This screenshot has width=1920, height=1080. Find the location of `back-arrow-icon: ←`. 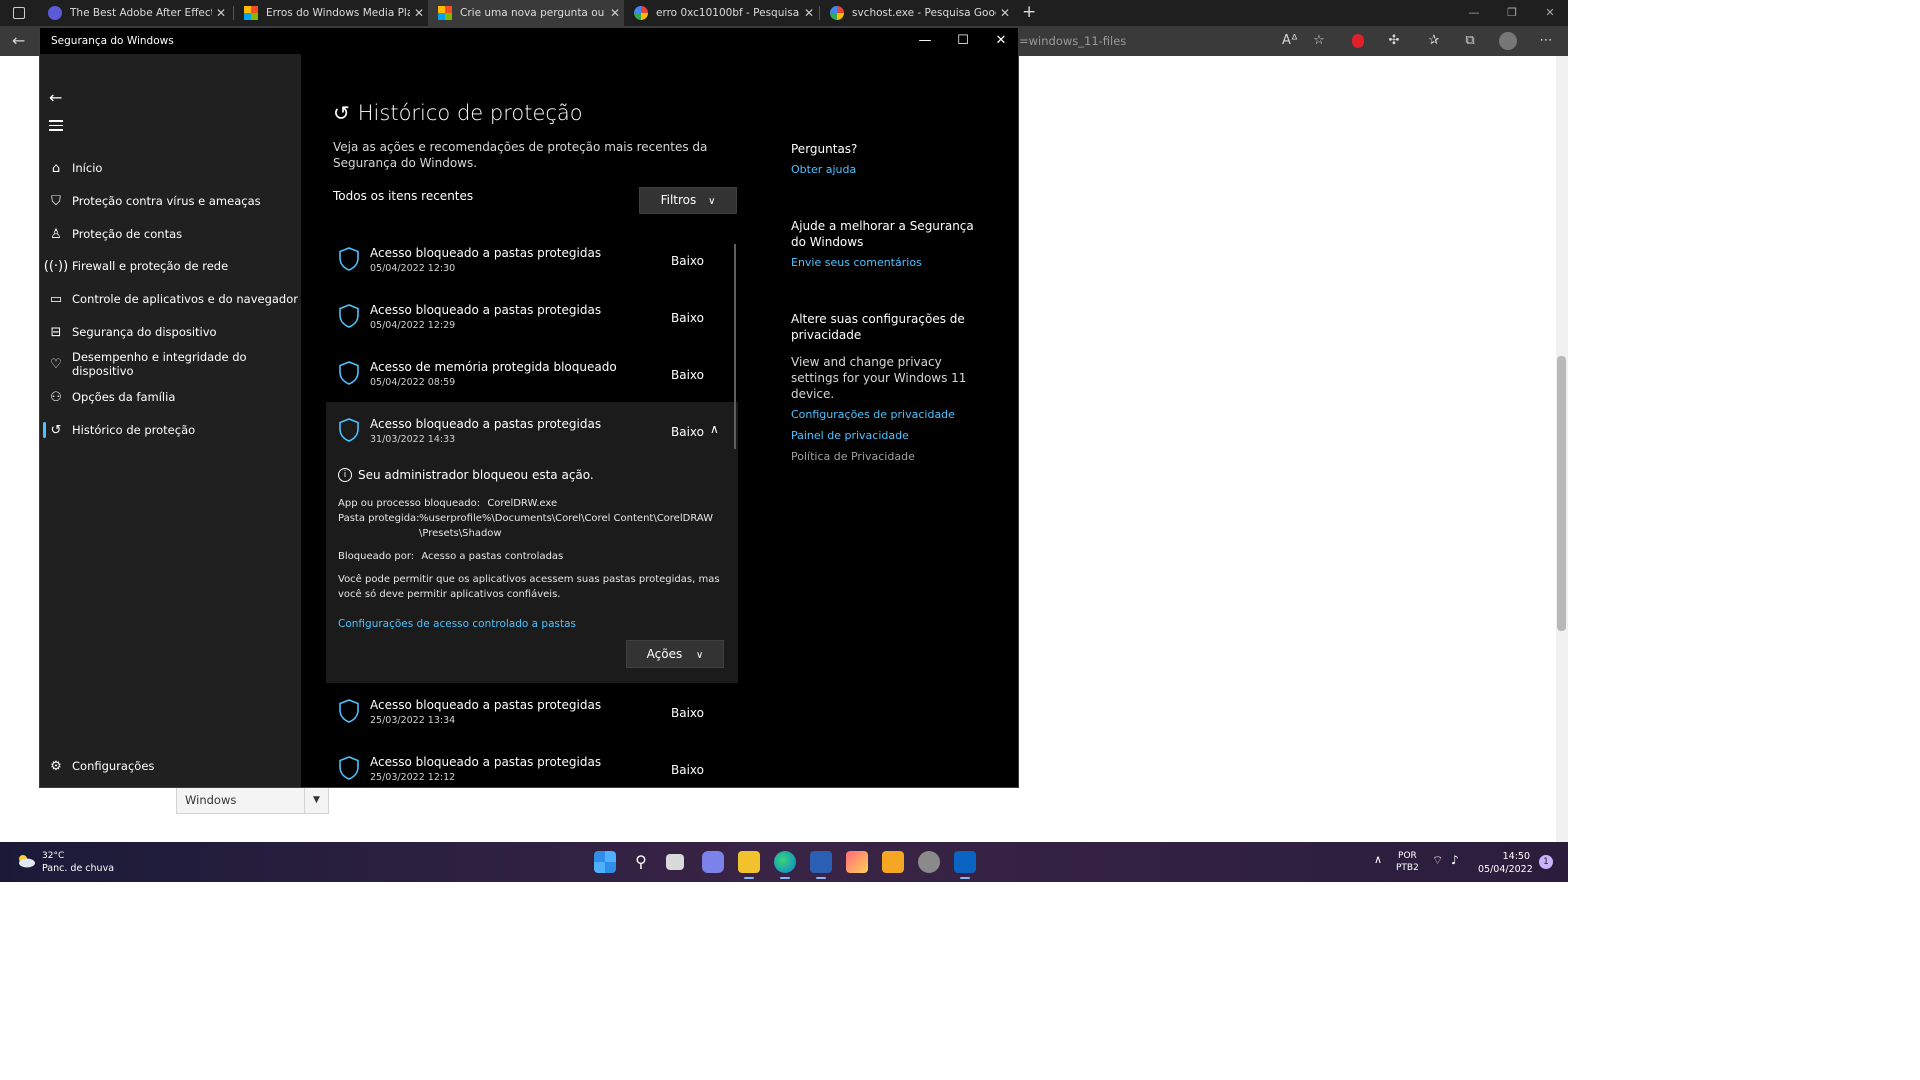

back-arrow-icon: ← is located at coordinates (55, 97).